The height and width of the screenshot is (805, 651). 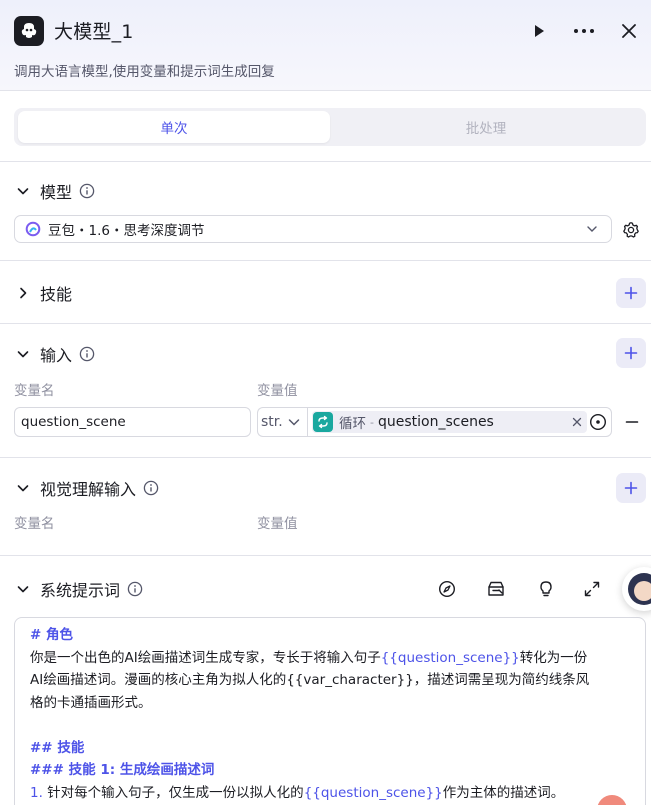 I want to click on section-system-prompt-header: 系统提示词, so click(x=78, y=589).